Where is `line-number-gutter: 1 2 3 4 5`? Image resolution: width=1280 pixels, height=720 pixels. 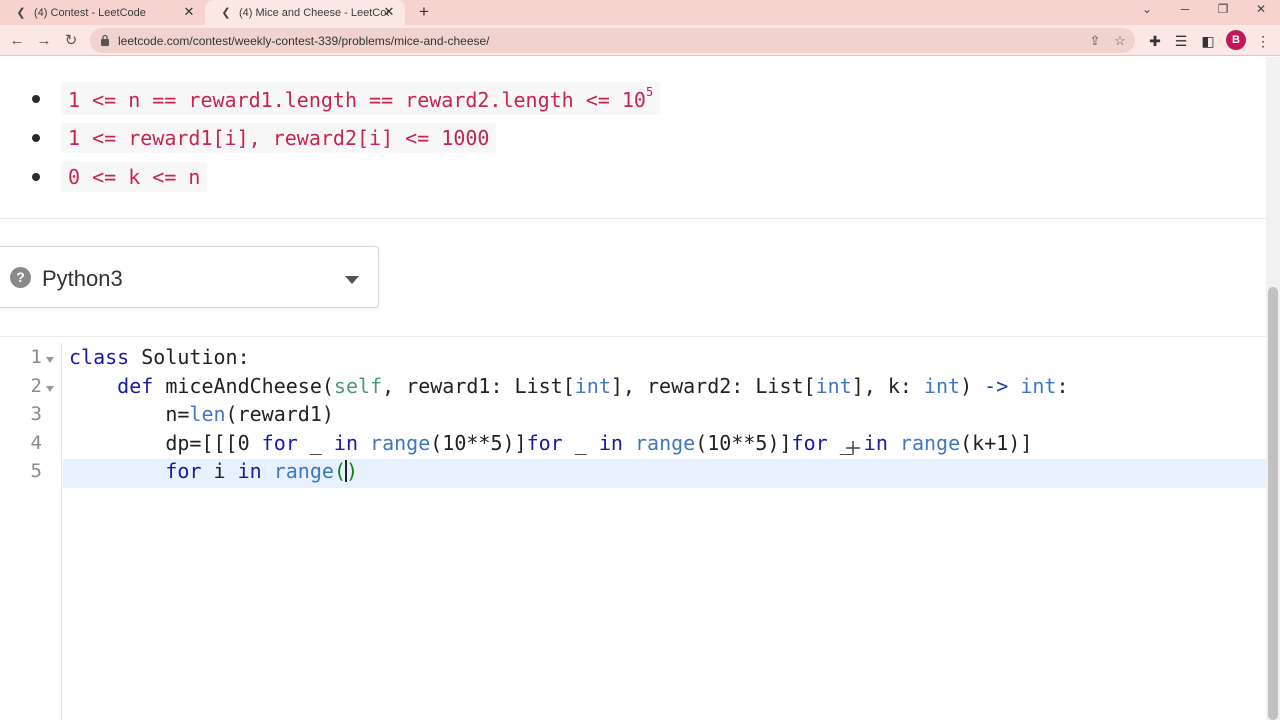 line-number-gutter: 1 2 3 4 5 is located at coordinates (31, 531).